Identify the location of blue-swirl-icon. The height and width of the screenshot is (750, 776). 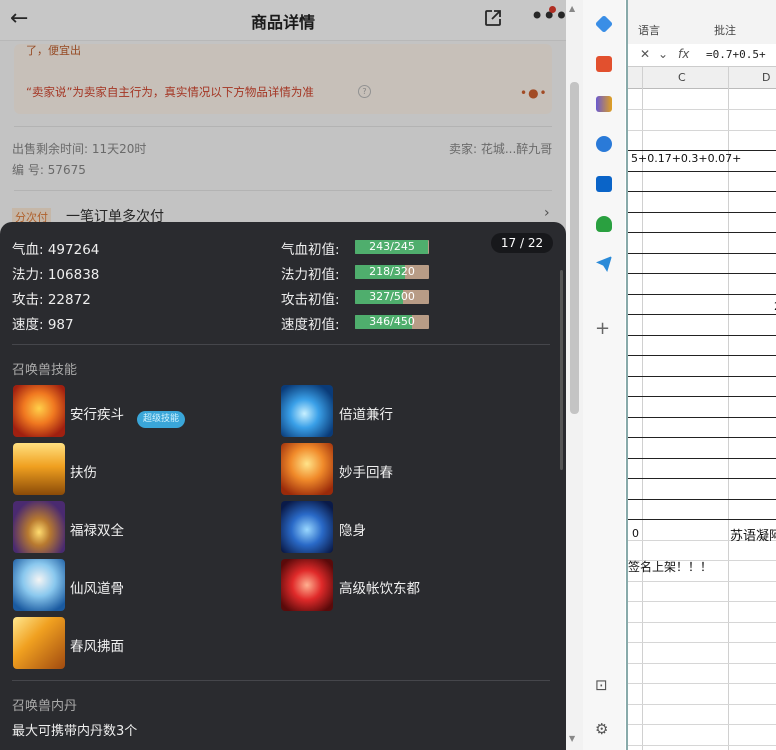
(307, 411).